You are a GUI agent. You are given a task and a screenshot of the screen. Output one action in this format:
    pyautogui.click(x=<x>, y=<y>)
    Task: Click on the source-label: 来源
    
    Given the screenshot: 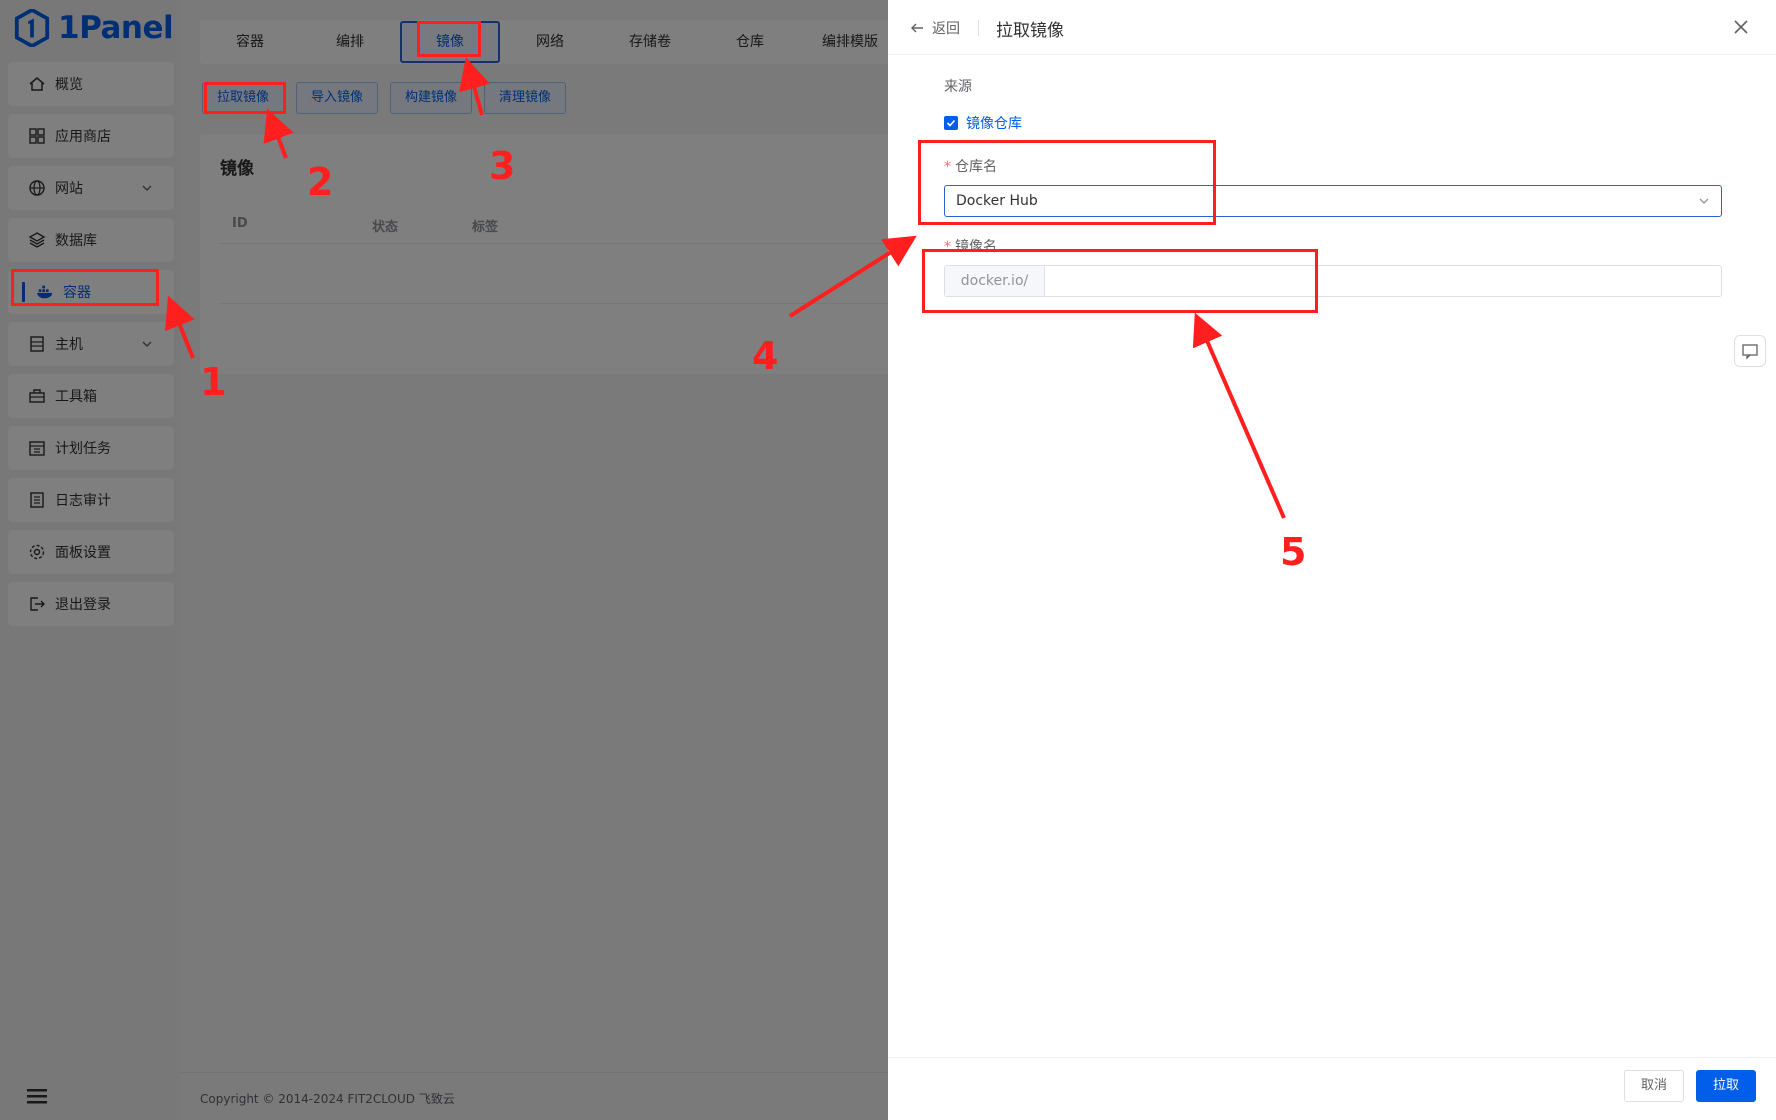 What is the action you would take?
    pyautogui.click(x=958, y=87)
    